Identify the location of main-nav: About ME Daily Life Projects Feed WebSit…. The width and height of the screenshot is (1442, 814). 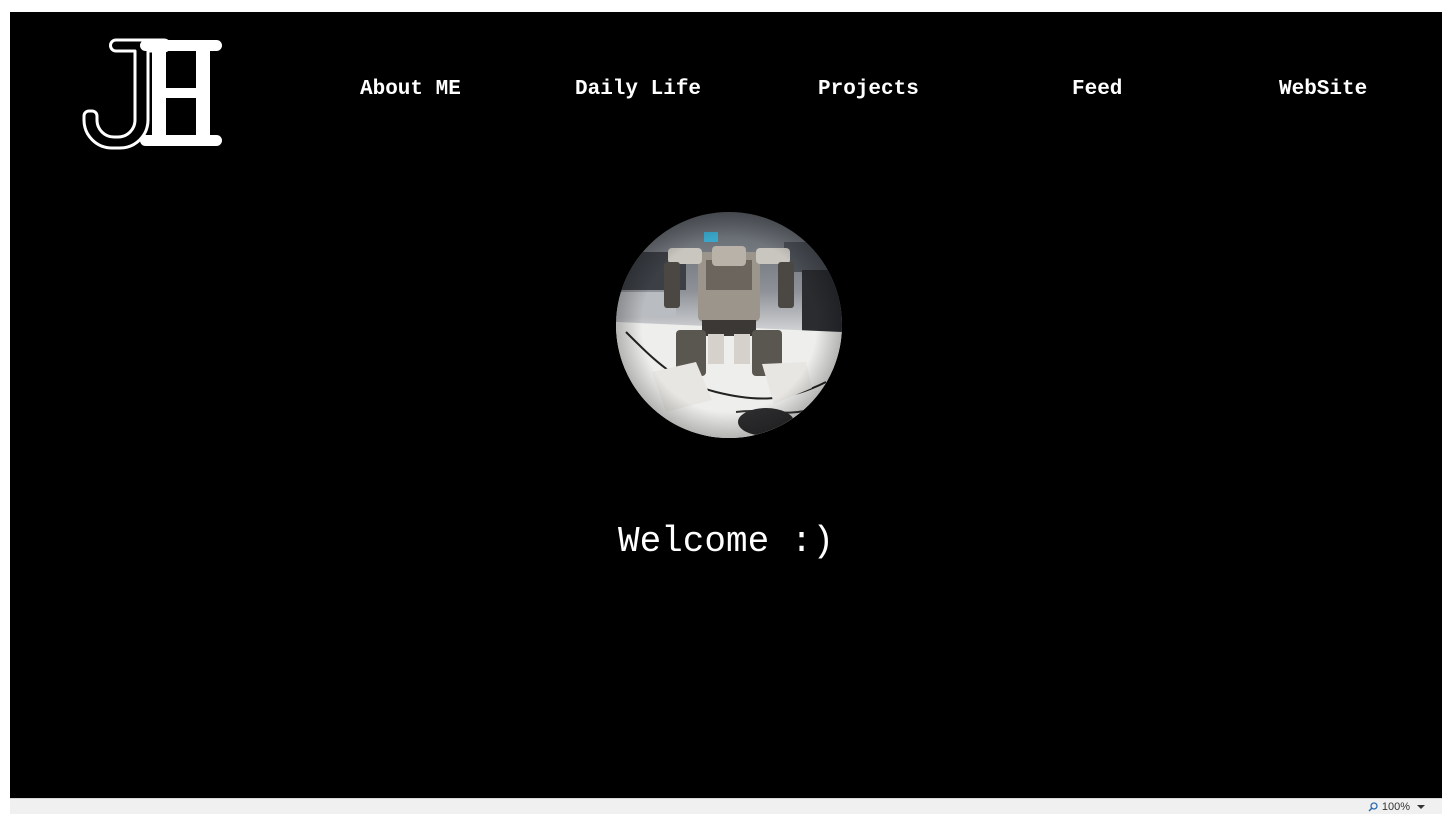
(726, 91).